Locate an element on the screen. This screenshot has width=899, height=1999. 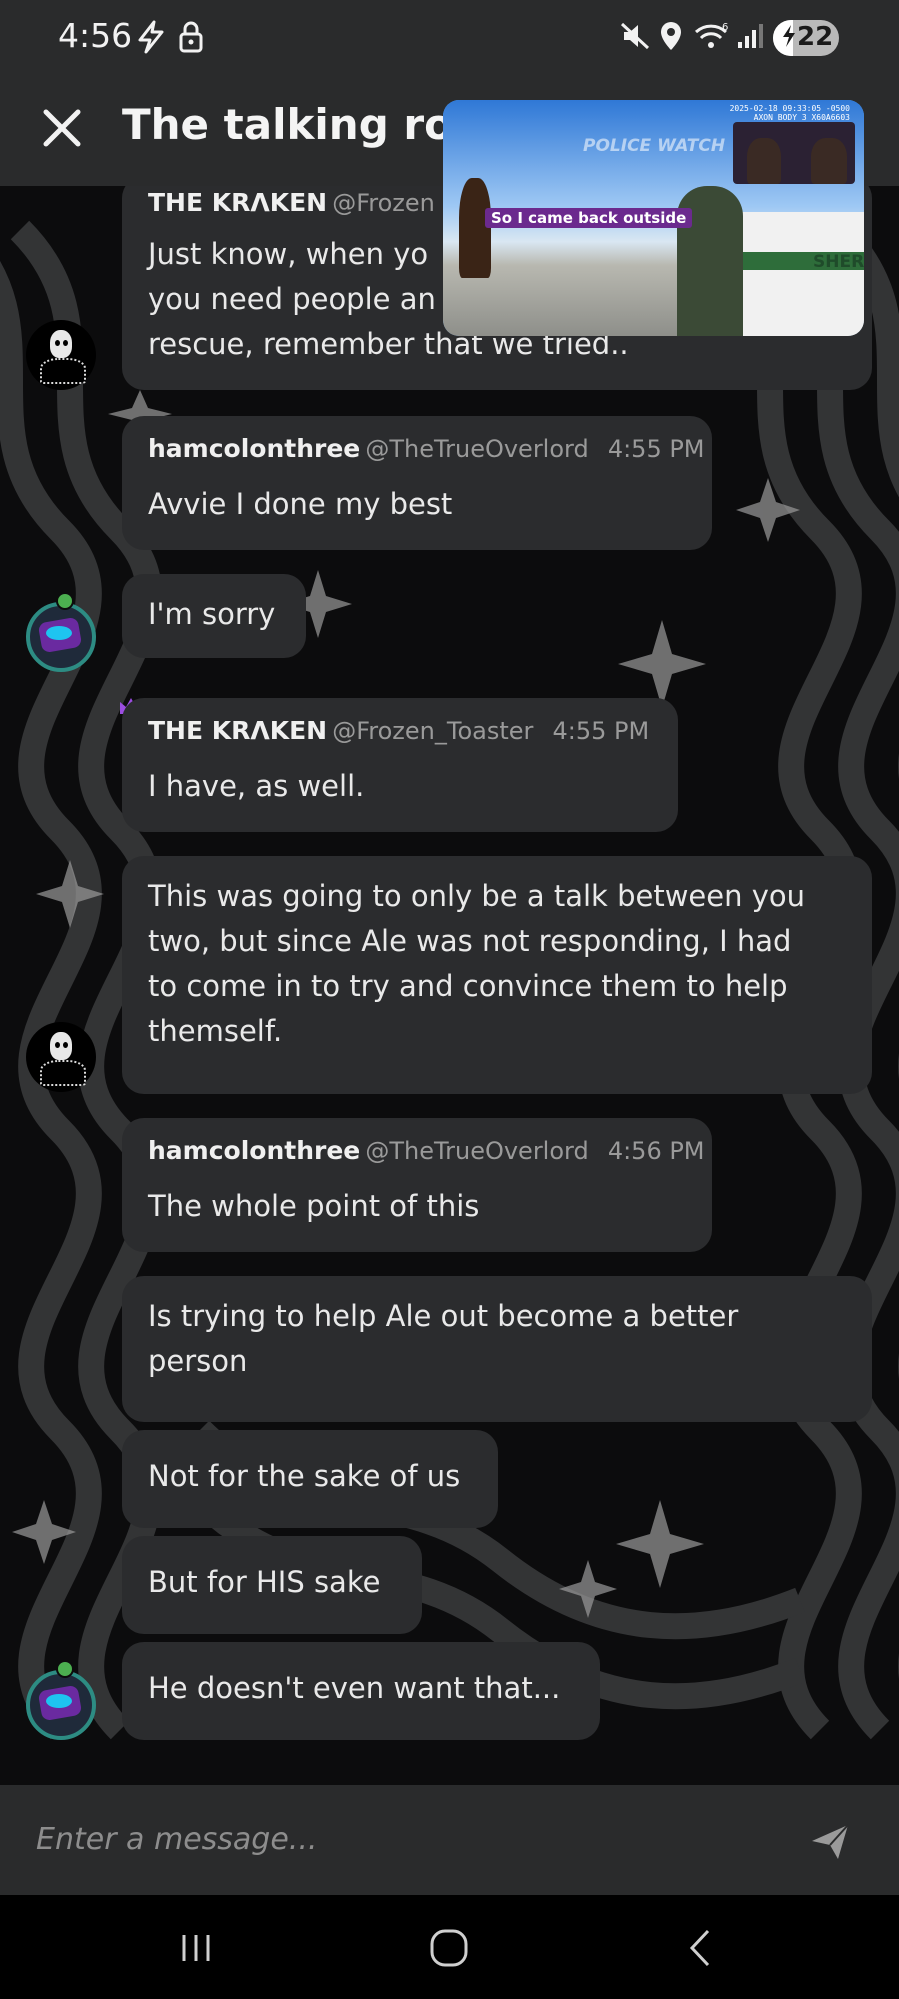
message-text: I'm sorry is located at coordinates (212, 614).